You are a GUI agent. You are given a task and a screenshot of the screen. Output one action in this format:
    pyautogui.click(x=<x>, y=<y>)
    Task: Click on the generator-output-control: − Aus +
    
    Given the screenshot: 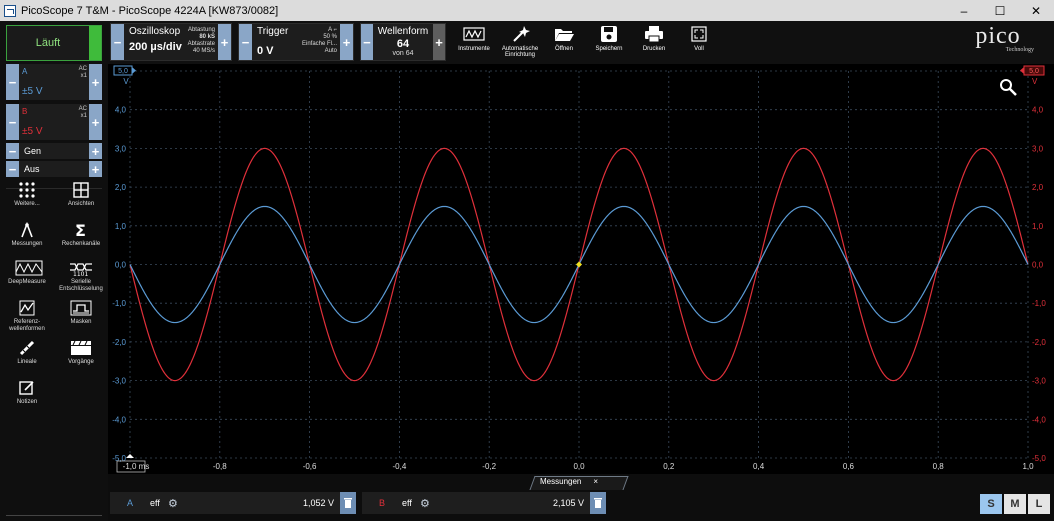 What is the action you would take?
    pyautogui.click(x=54, y=169)
    